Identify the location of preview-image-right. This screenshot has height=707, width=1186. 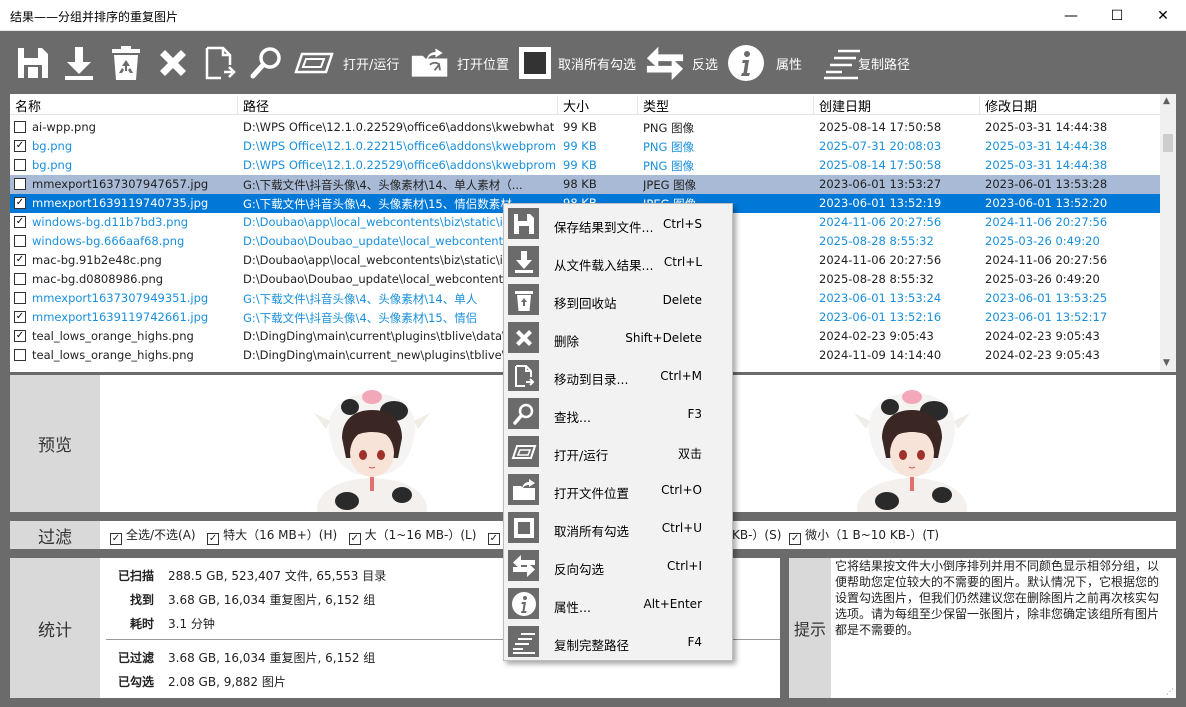
(912, 460).